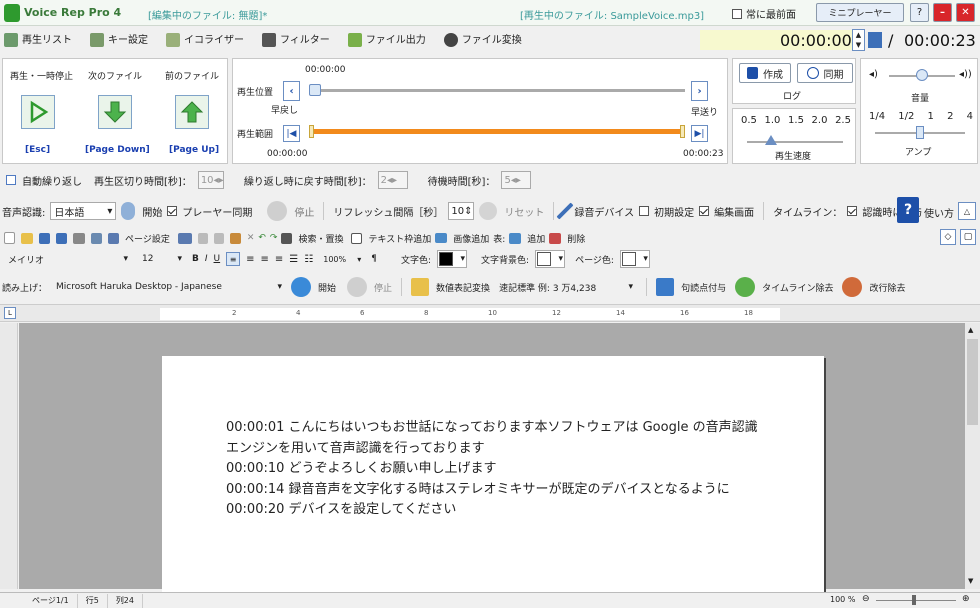  I want to click on menu-playlist: 再生リスト, so click(40, 39).